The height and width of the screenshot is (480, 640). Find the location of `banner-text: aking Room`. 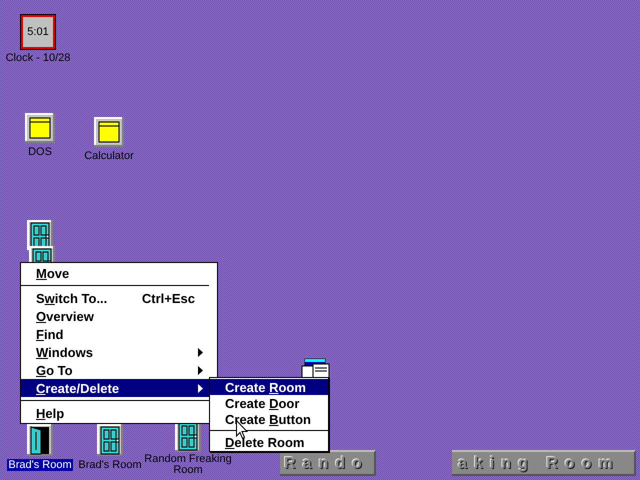

banner-text: aking Room is located at coordinates (539, 463).